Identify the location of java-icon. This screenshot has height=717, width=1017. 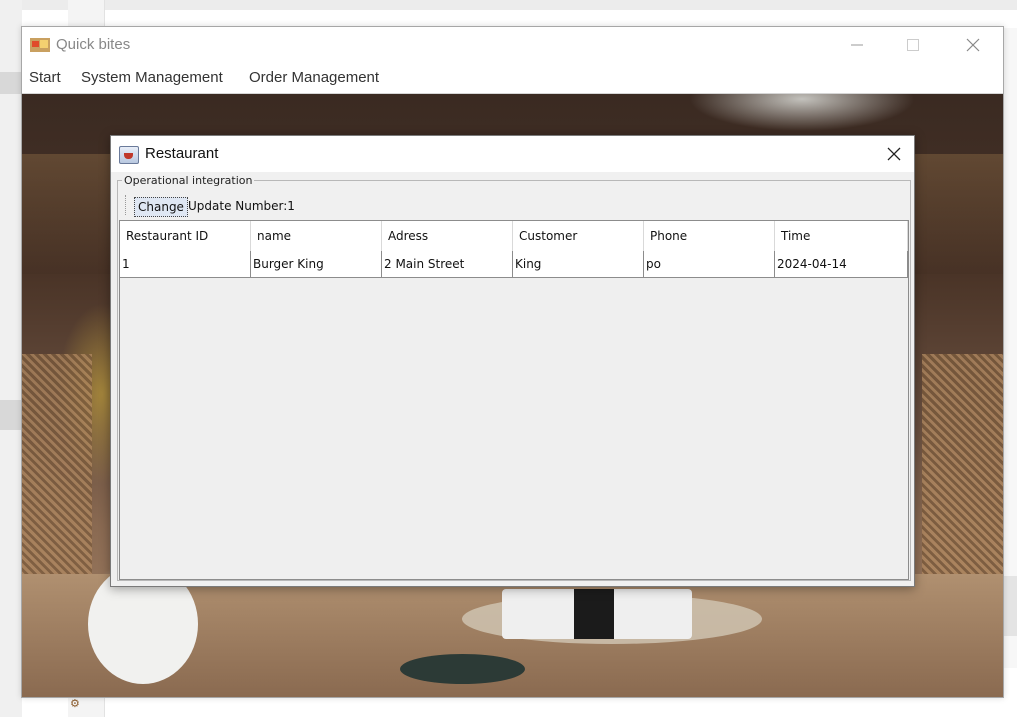
(129, 155).